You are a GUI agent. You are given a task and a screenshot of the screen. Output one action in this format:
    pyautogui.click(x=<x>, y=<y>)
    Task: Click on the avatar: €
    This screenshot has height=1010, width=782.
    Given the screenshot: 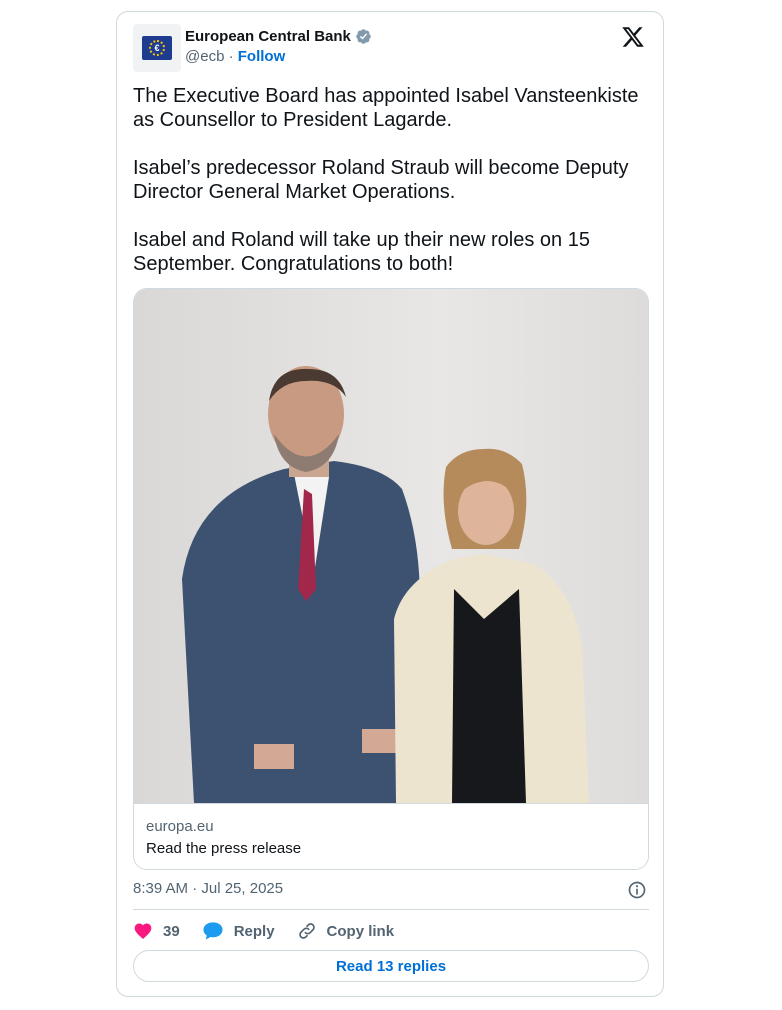 What is the action you would take?
    pyautogui.click(x=157, y=48)
    